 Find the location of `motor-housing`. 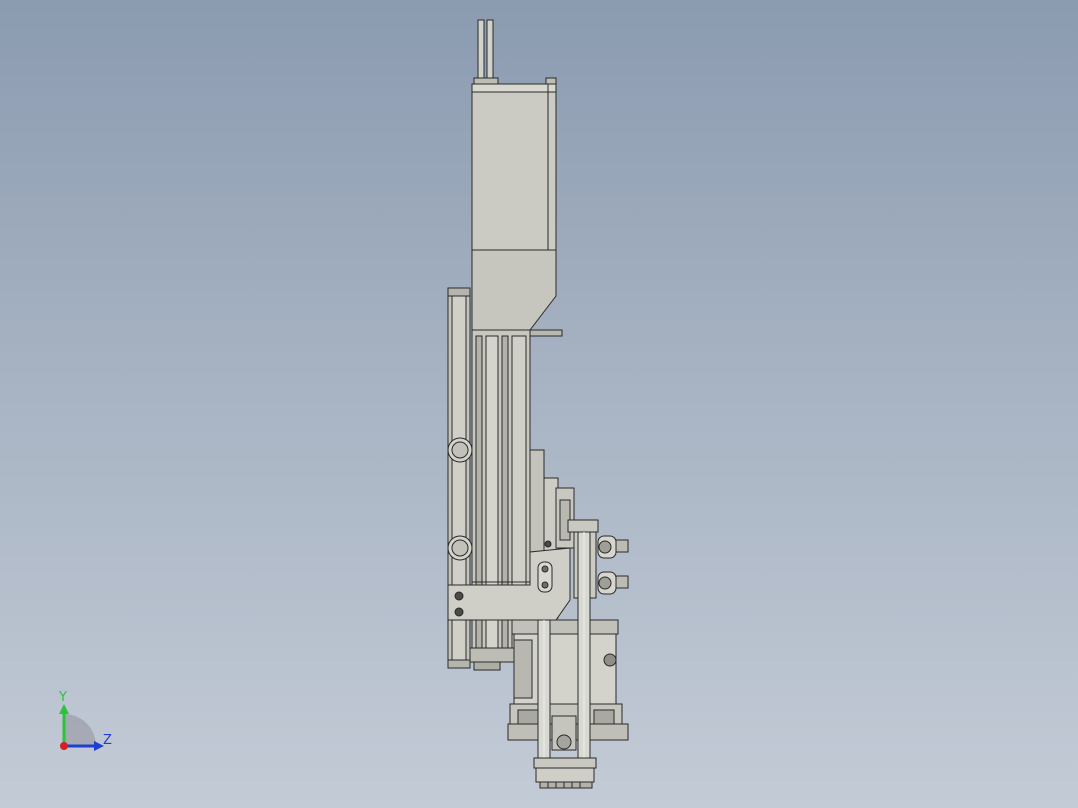

motor-housing is located at coordinates (517, 210).